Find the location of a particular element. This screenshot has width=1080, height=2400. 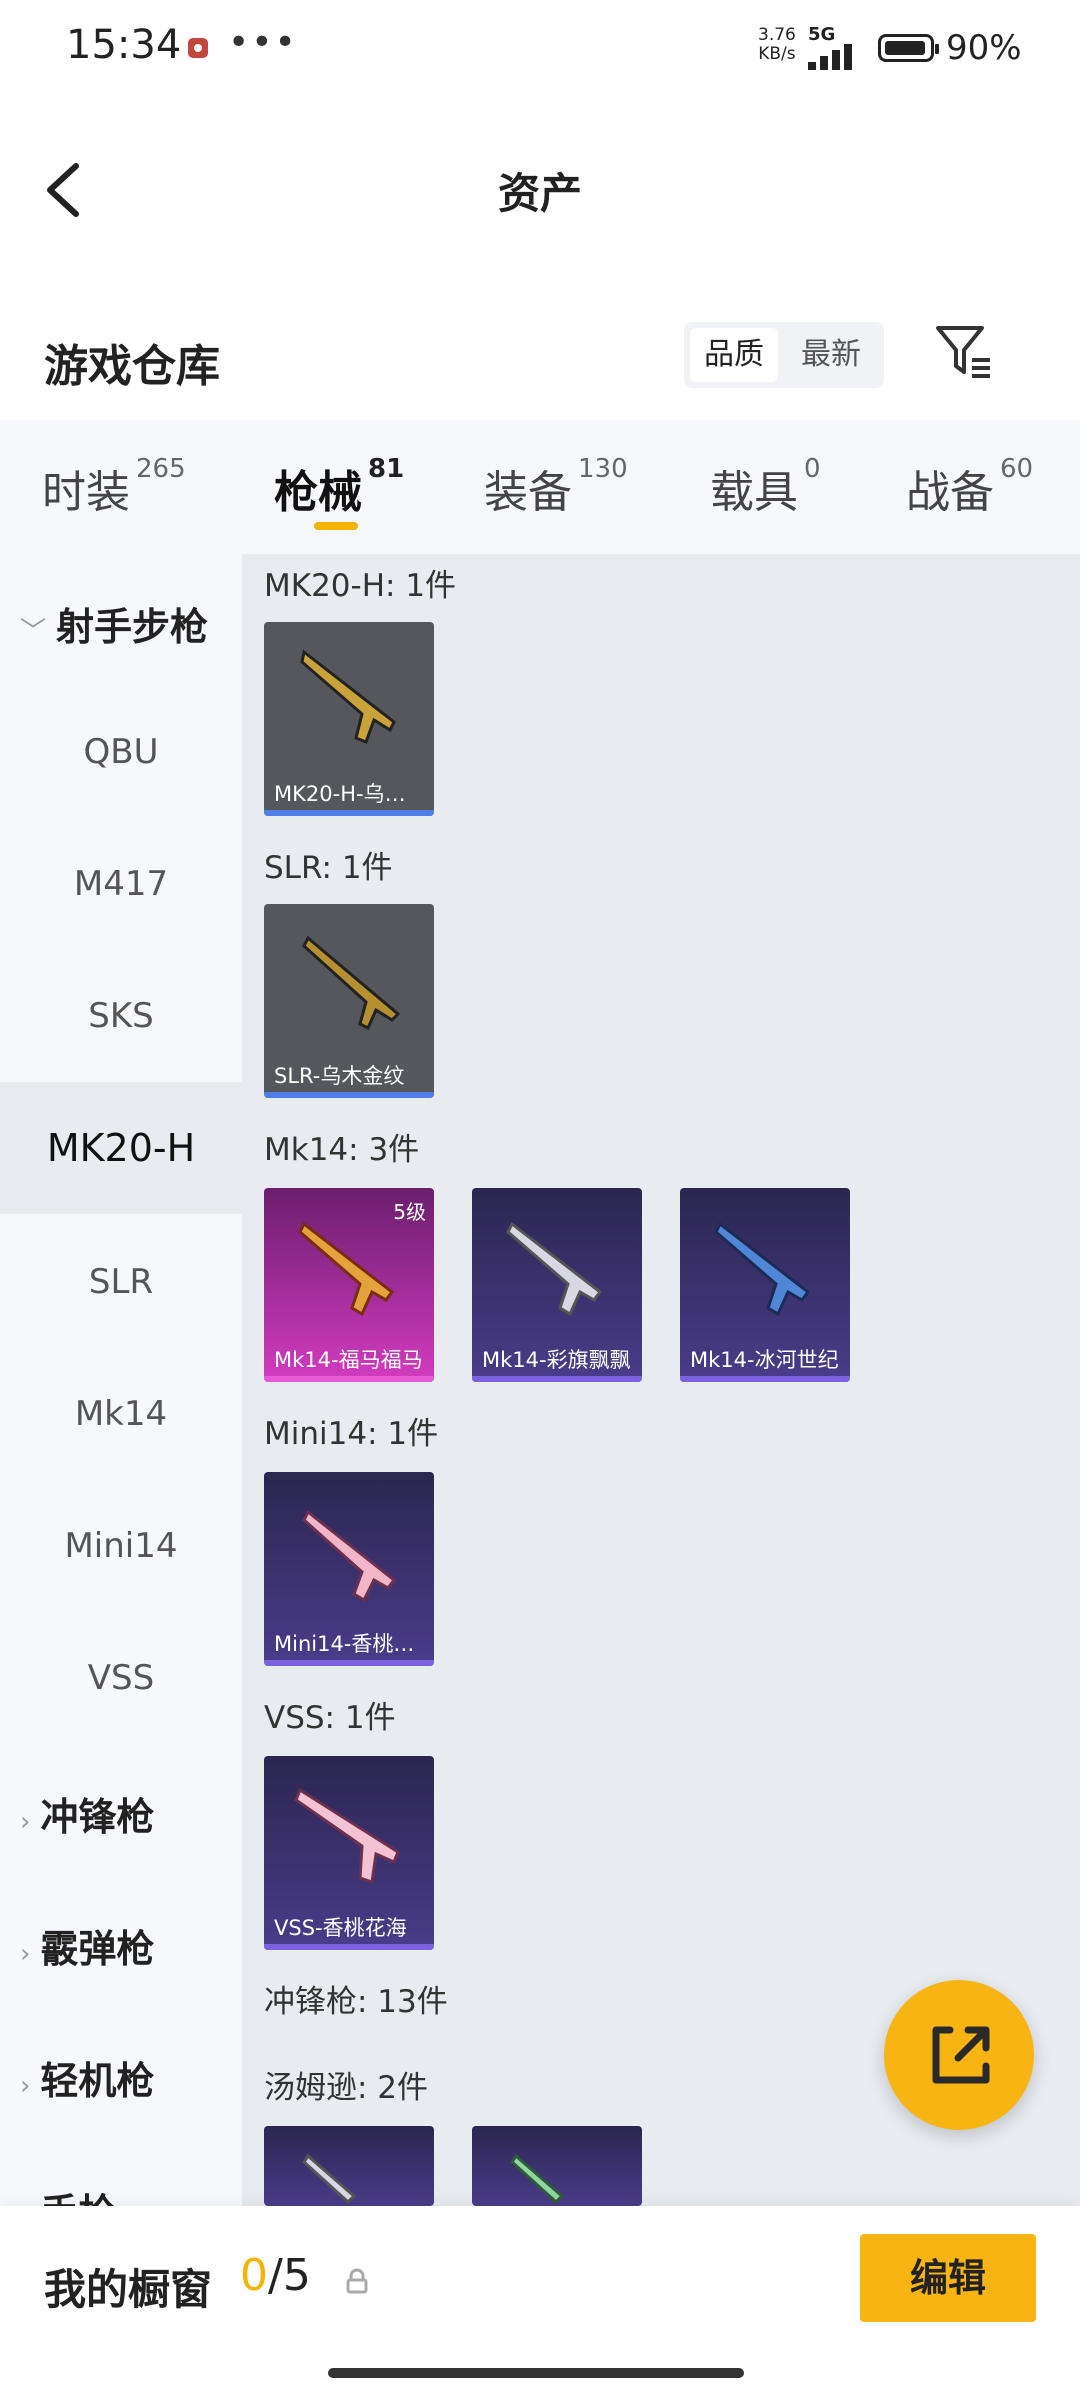

sidebar-group-label: 射手步枪 is located at coordinates (132, 627).